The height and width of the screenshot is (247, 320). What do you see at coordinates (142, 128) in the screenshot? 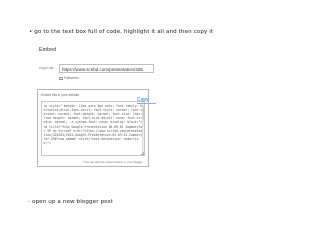
I see `textarea-scrollbar` at bounding box center [142, 128].